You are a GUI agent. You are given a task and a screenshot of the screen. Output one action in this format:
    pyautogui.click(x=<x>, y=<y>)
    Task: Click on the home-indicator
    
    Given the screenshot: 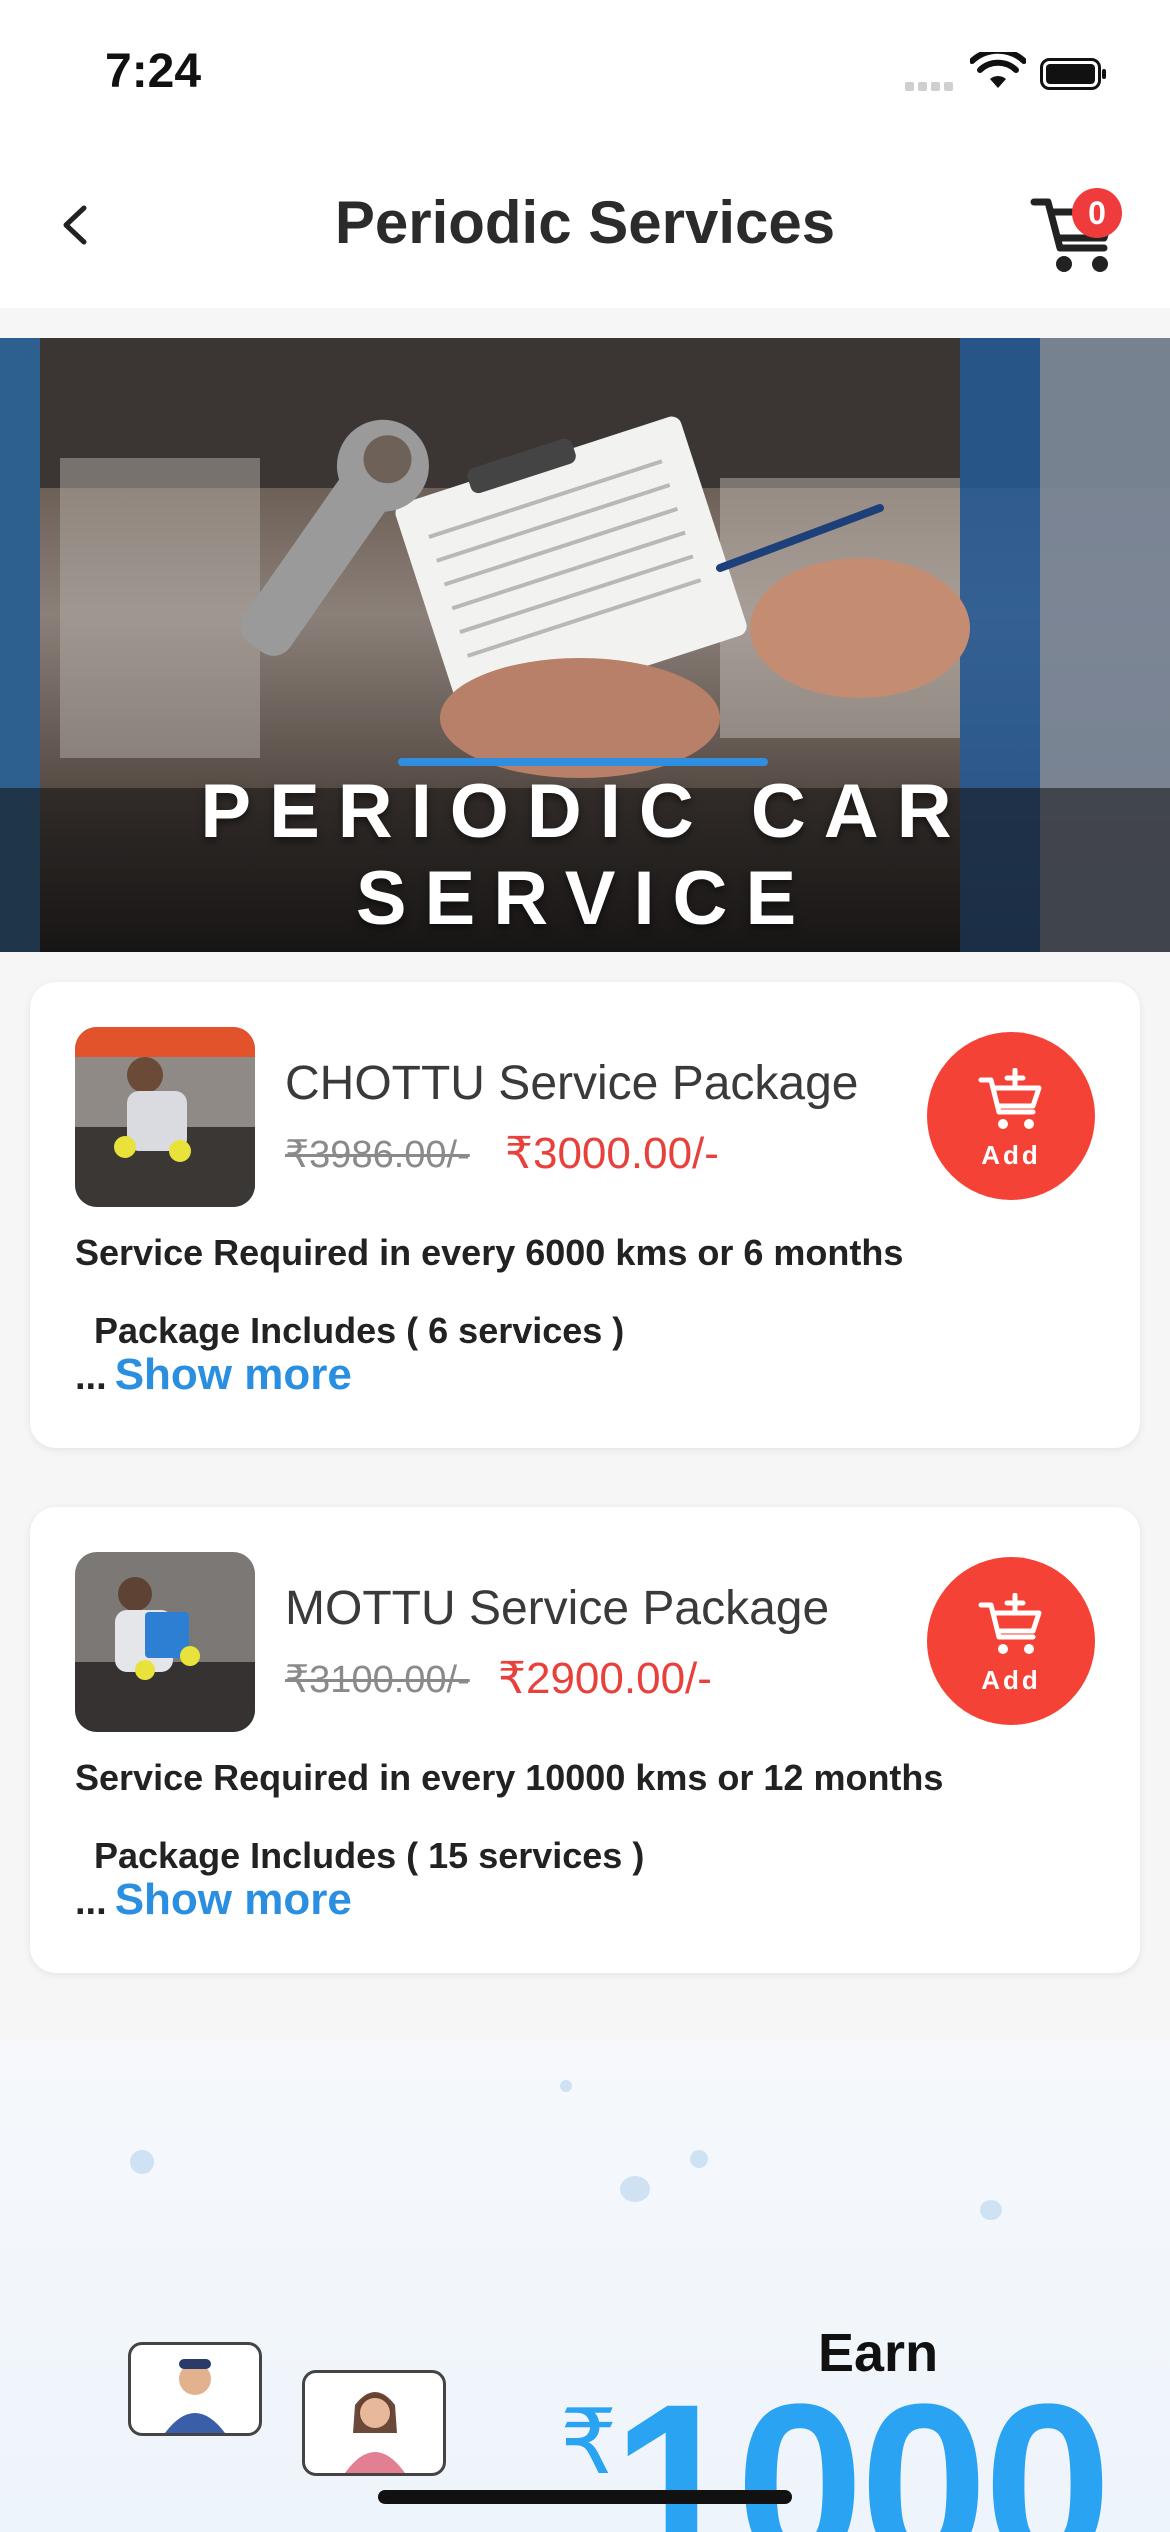 What is the action you would take?
    pyautogui.click(x=585, y=2497)
    